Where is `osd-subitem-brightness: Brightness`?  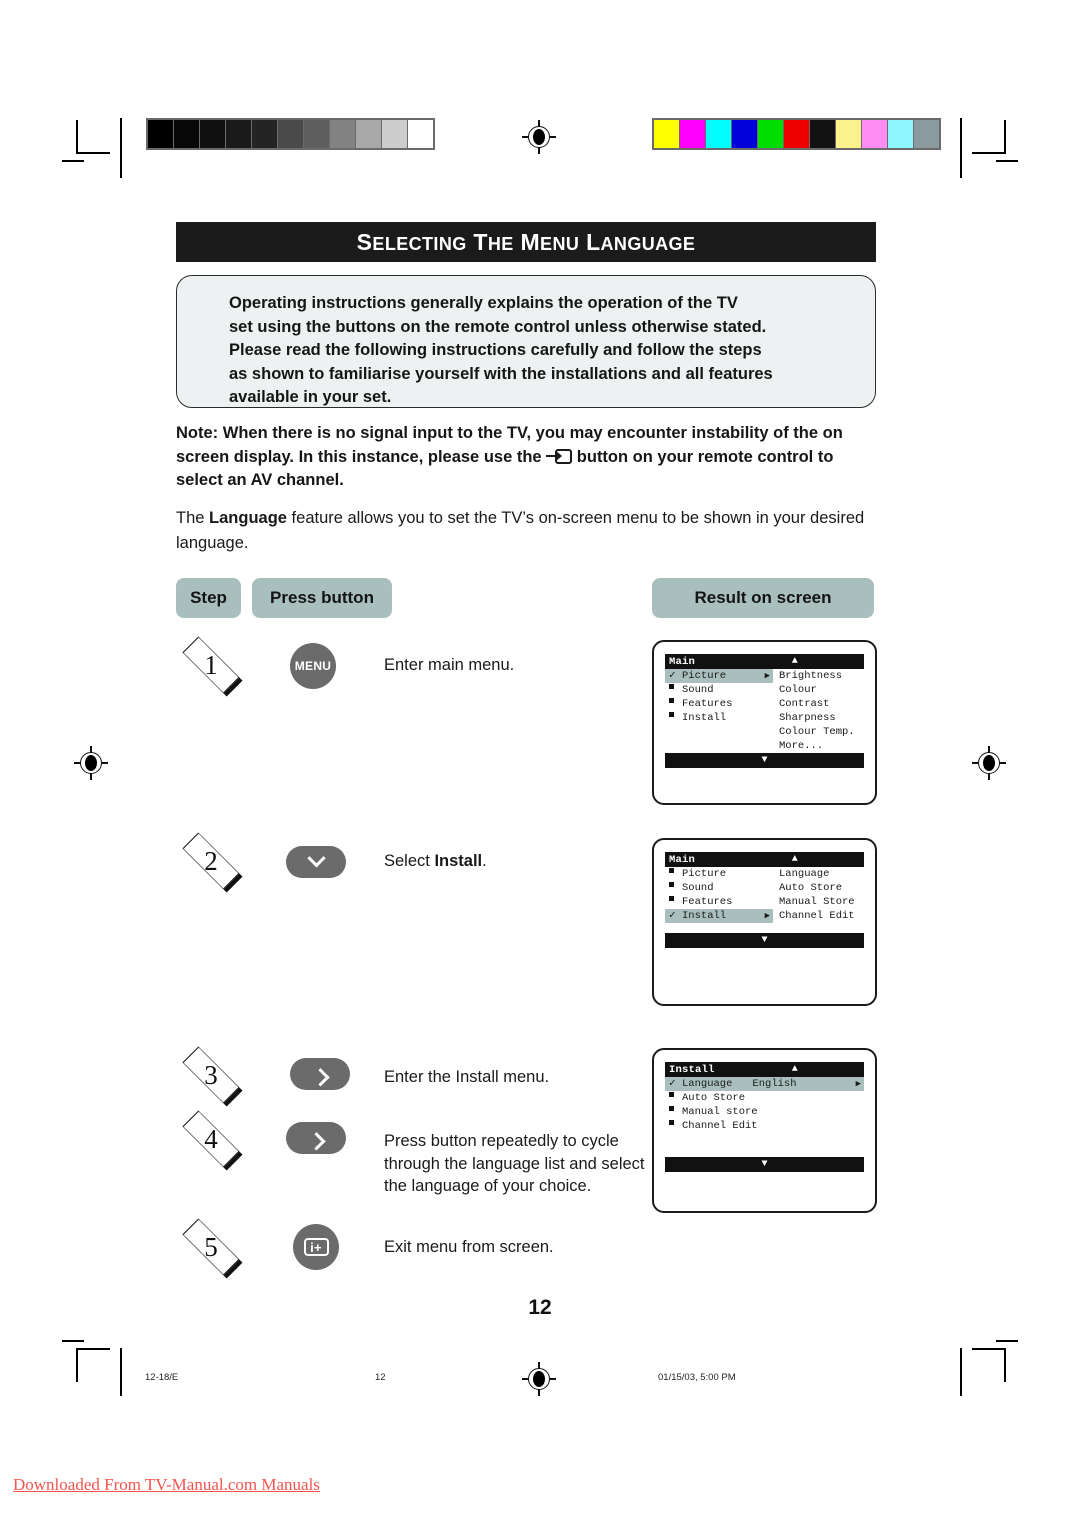 osd-subitem-brightness: Brightness is located at coordinates (820, 676).